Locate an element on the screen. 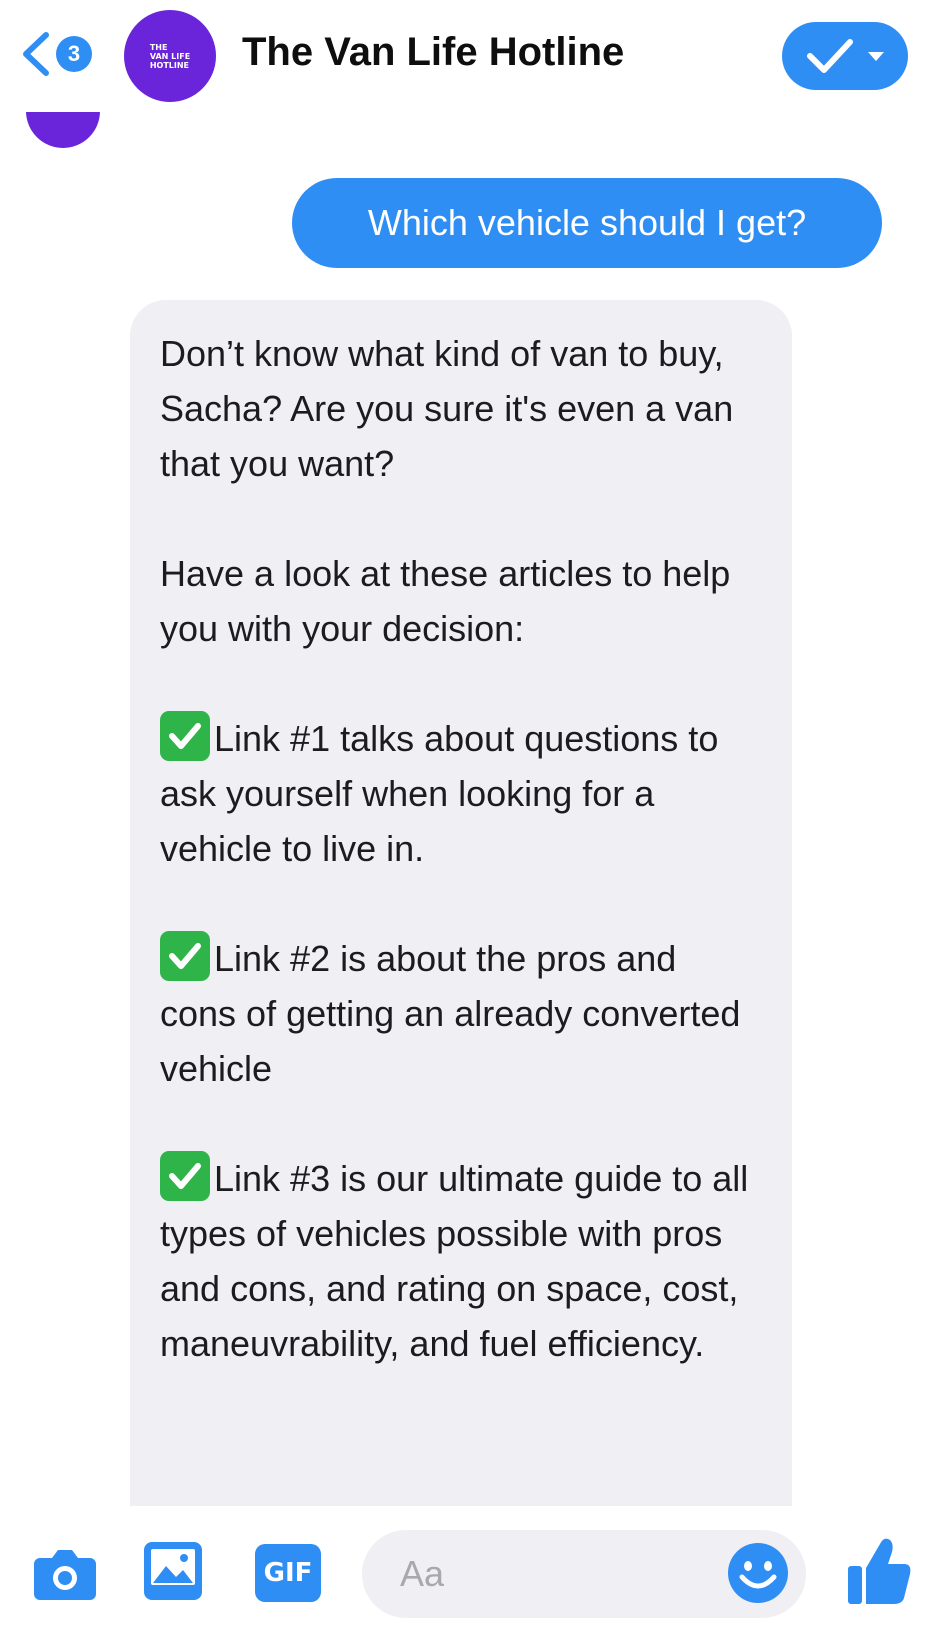 The height and width of the screenshot is (1634, 930). avatar-logo-text: THE VAN LIFE HOTLINE is located at coordinates (170, 56).